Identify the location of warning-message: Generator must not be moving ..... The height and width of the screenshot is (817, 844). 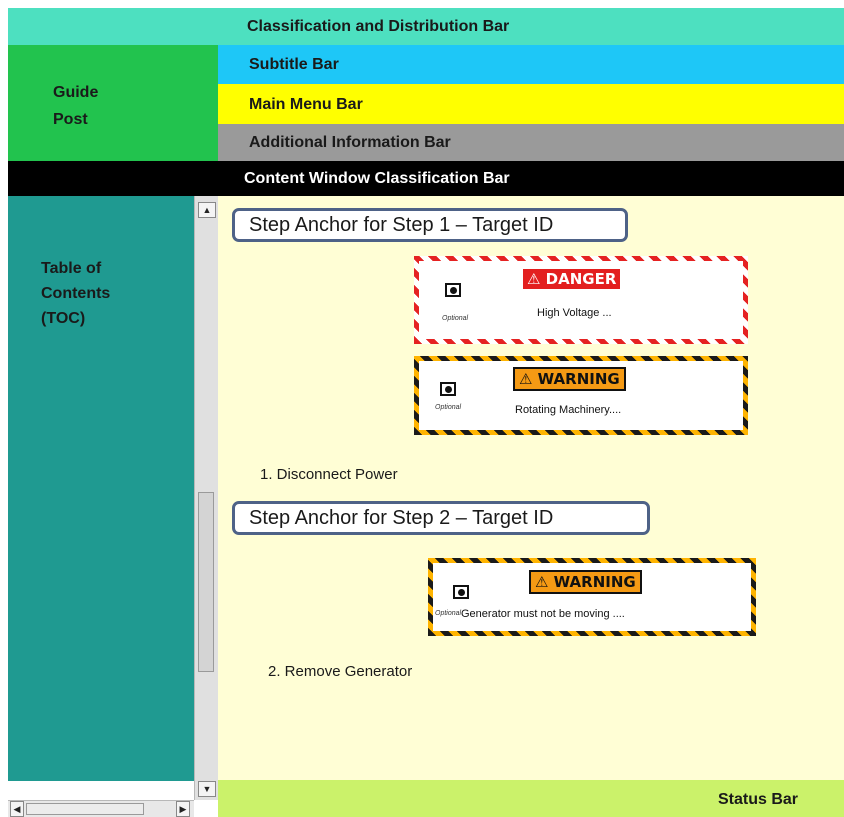
(543, 614).